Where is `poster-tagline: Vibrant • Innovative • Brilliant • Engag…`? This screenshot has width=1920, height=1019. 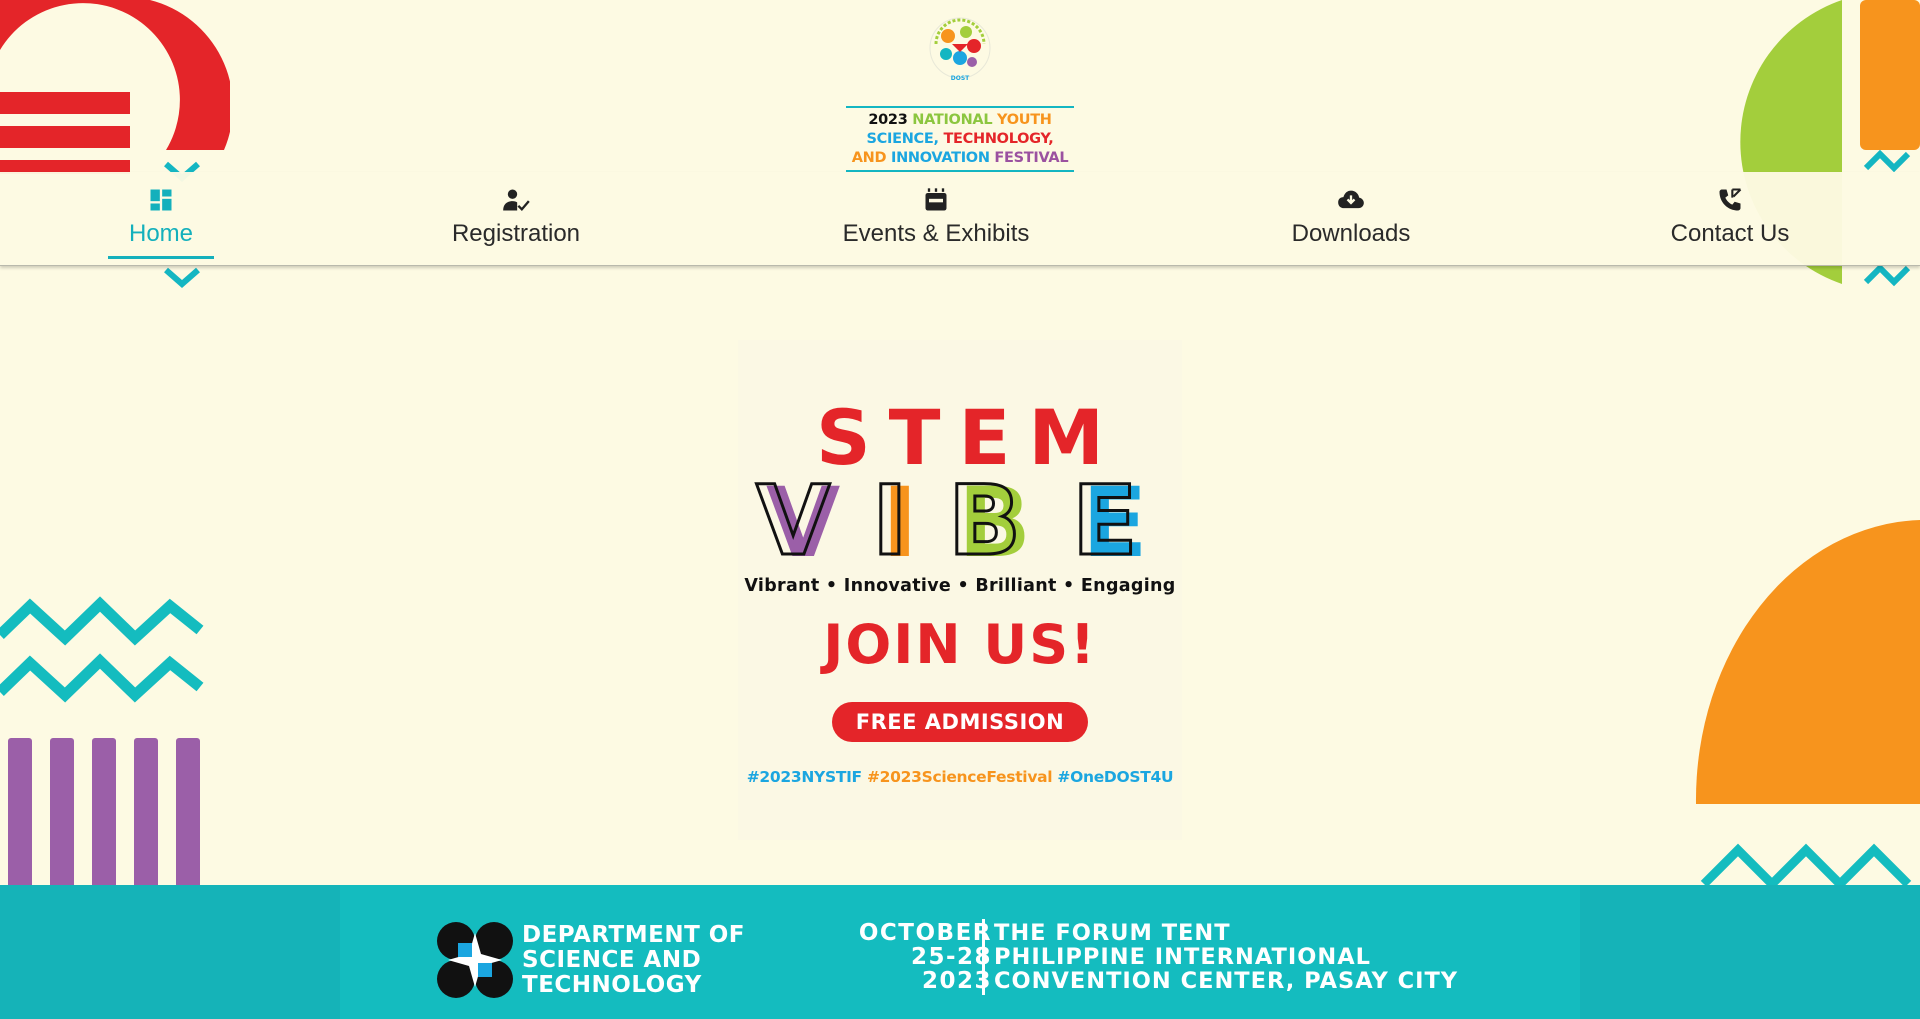 poster-tagline: Vibrant • Innovative • Brilliant • Engag… is located at coordinates (960, 586).